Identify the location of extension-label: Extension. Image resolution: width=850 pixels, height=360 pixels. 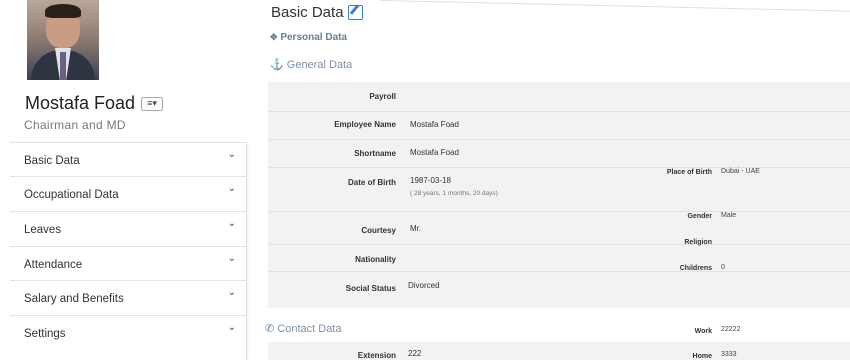
(376, 355).